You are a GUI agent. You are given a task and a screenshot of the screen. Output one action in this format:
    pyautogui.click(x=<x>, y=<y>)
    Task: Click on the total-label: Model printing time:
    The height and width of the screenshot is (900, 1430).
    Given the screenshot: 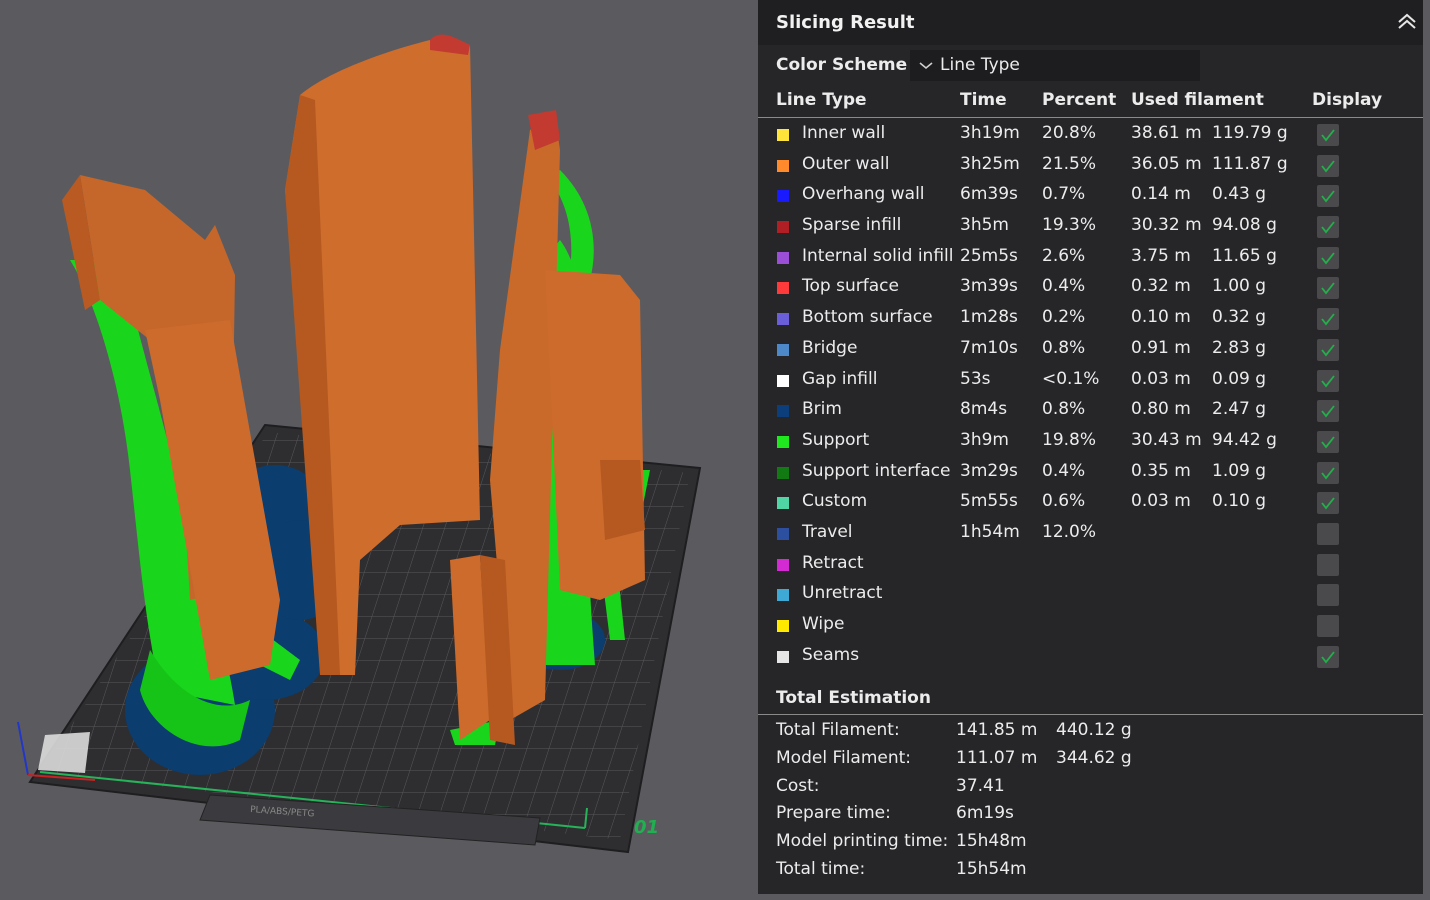 What is the action you would take?
    pyautogui.click(x=862, y=841)
    